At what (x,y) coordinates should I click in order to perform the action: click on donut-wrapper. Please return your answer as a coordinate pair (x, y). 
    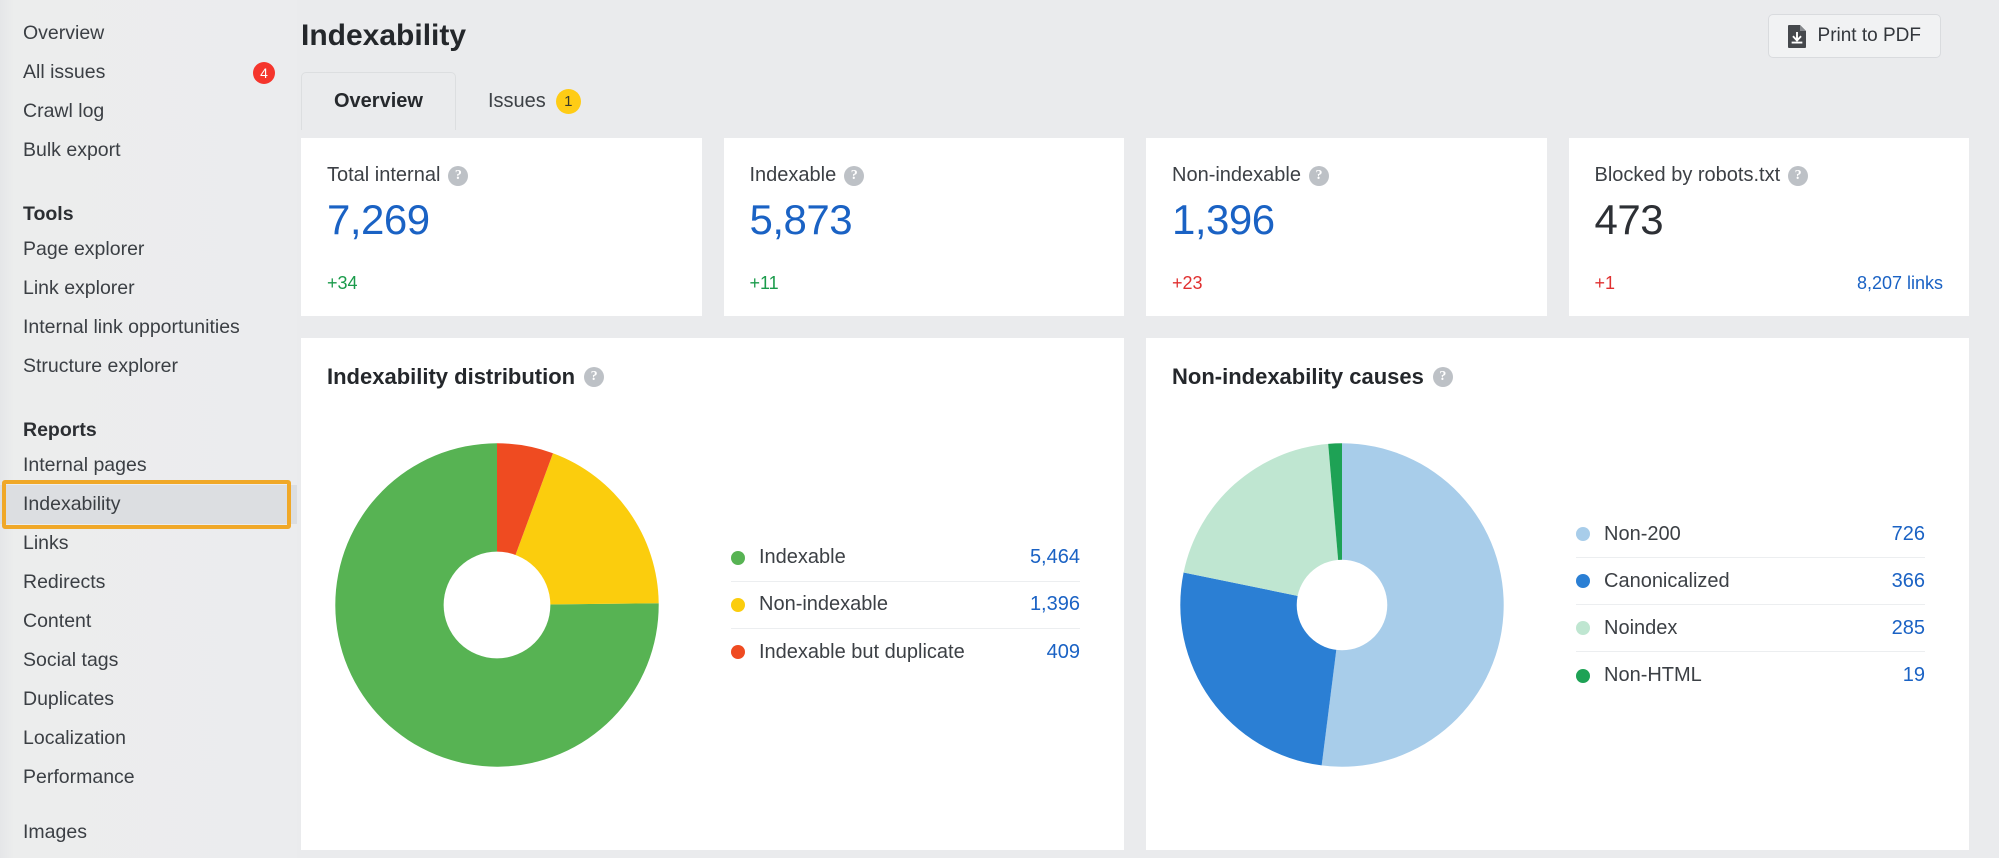
    Looking at the image, I should click on (497, 605).